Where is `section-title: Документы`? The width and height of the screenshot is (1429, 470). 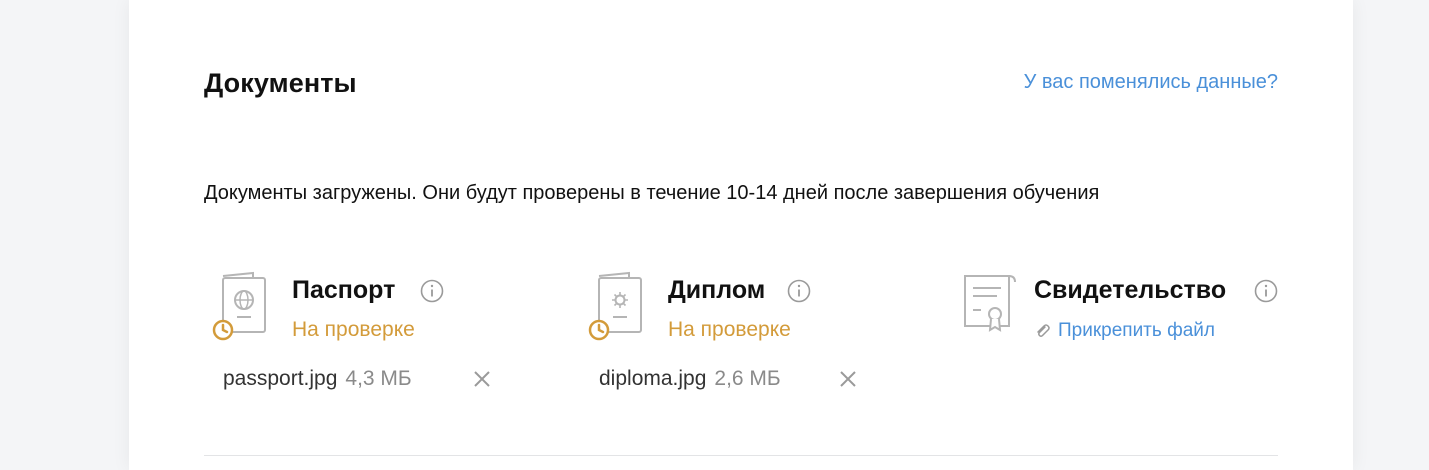 section-title: Документы is located at coordinates (280, 83).